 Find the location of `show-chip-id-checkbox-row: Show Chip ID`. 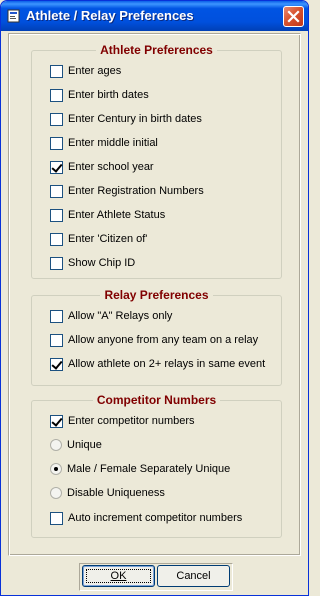

show-chip-id-checkbox-row: Show Chip ID is located at coordinates (92, 263).